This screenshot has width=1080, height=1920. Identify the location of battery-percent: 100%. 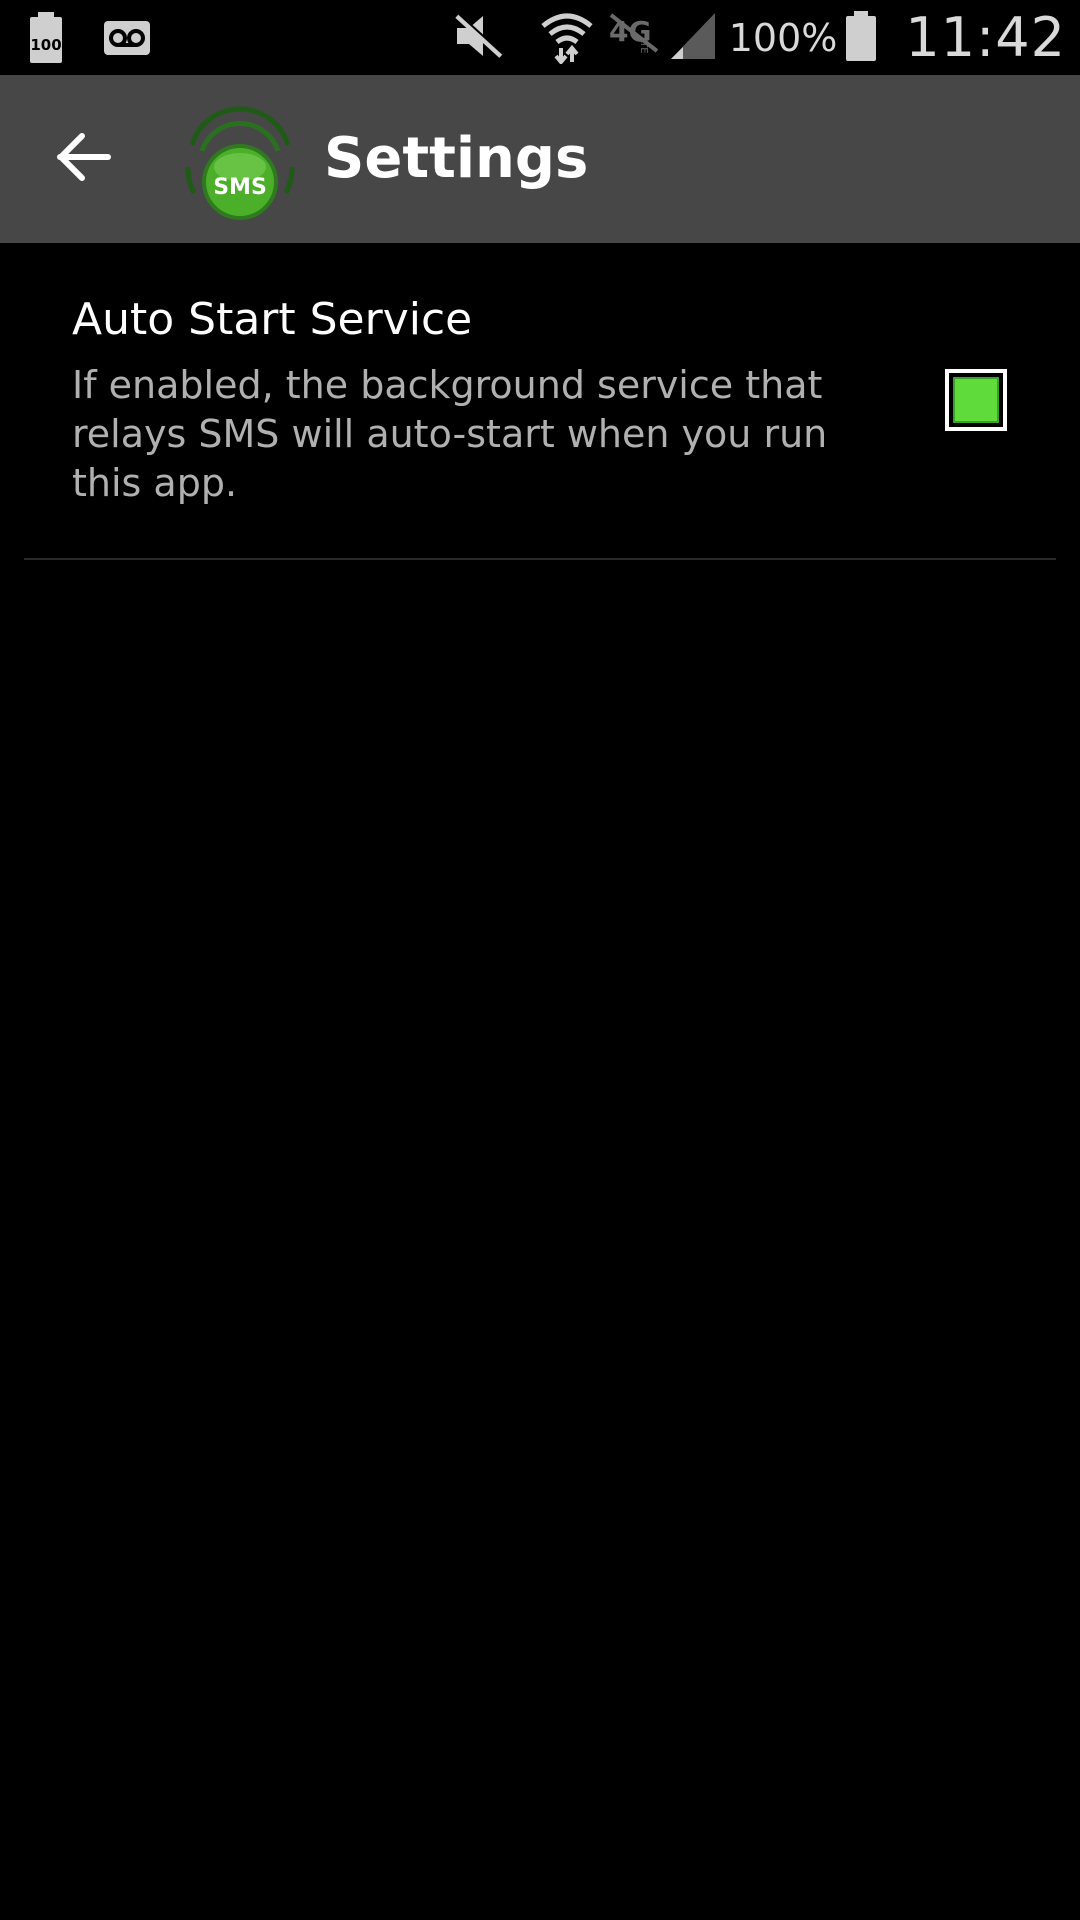
(783, 37).